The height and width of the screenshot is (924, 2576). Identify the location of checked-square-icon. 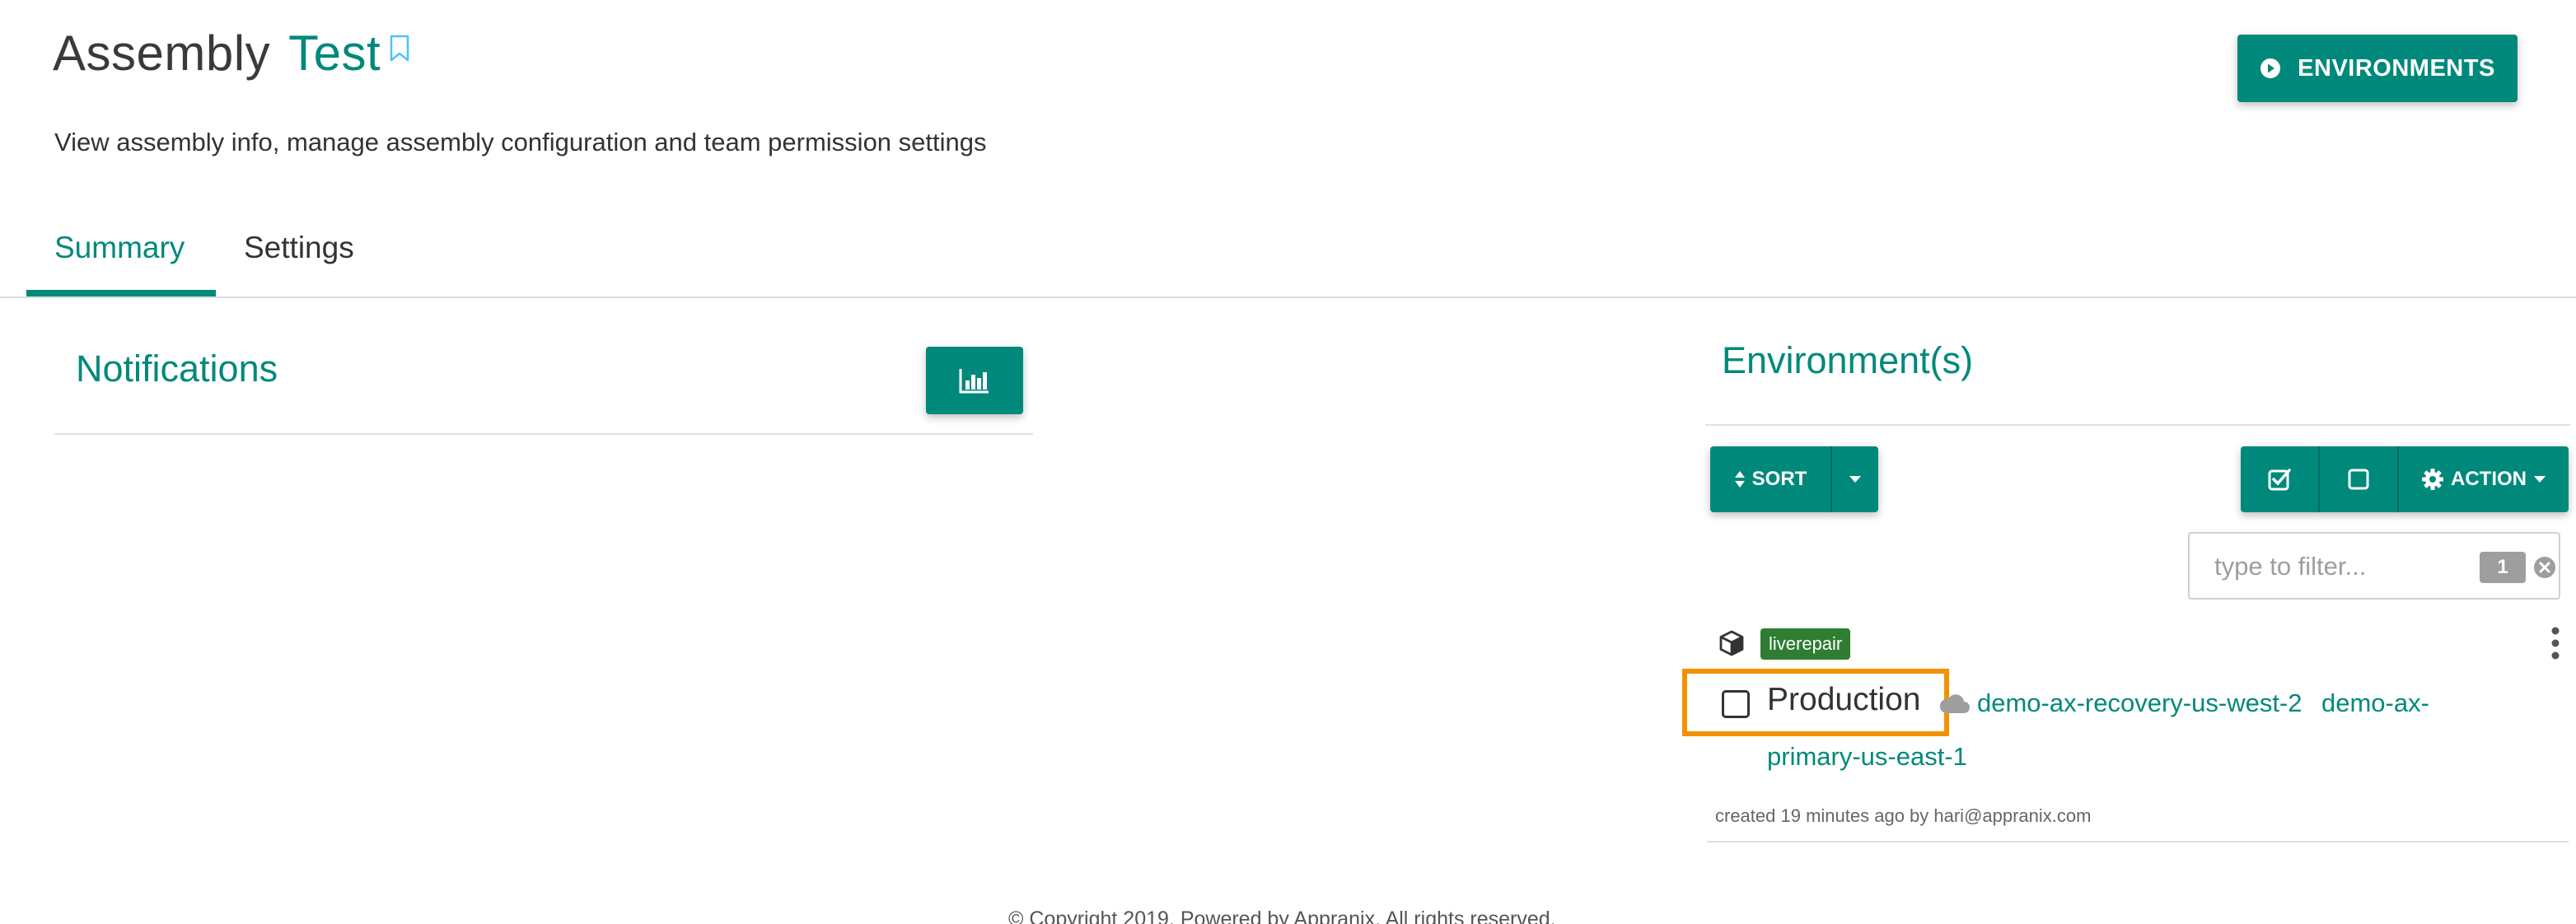
(2279, 480).